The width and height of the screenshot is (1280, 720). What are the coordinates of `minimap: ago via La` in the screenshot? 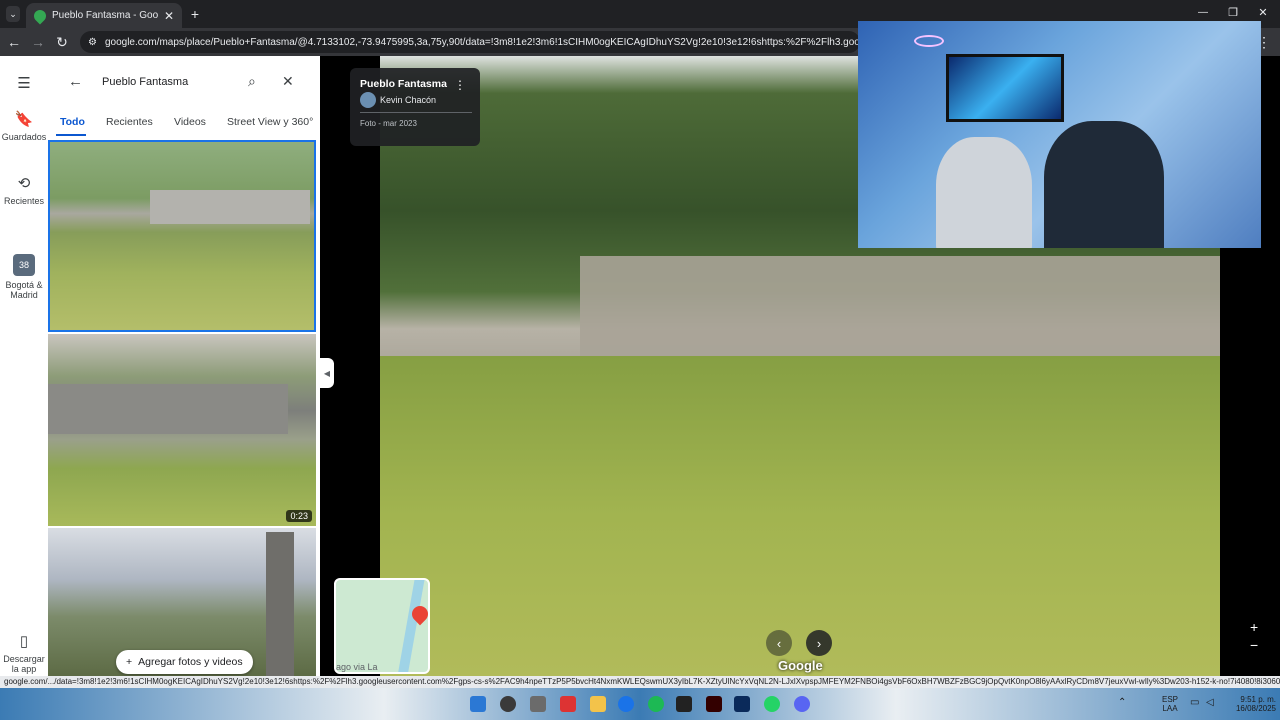 It's located at (382, 626).